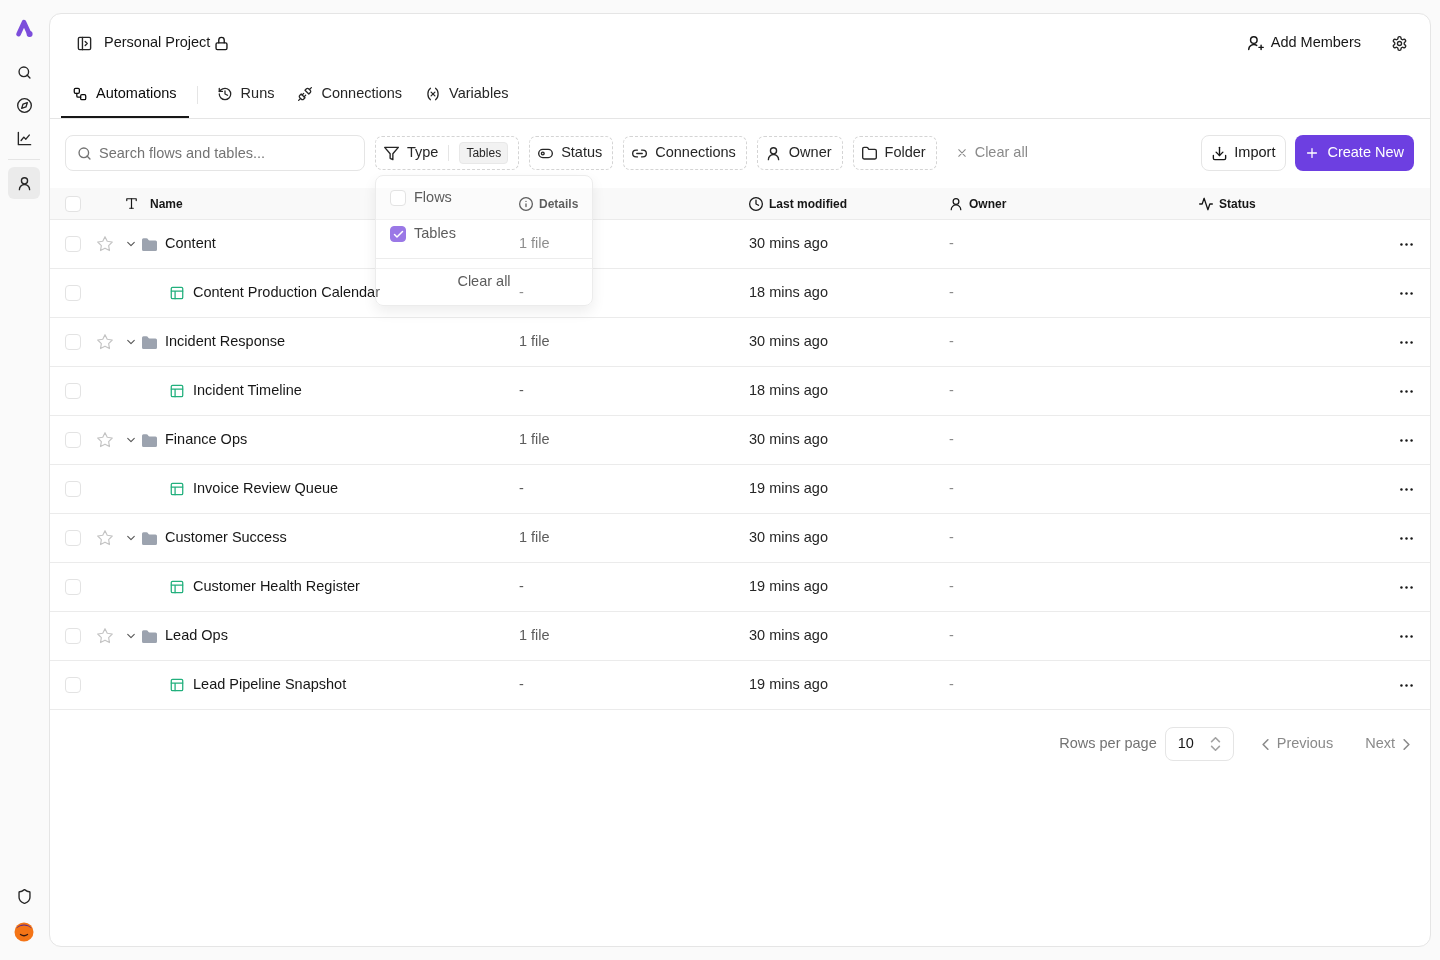  I want to click on column-header: Name, so click(166, 203).